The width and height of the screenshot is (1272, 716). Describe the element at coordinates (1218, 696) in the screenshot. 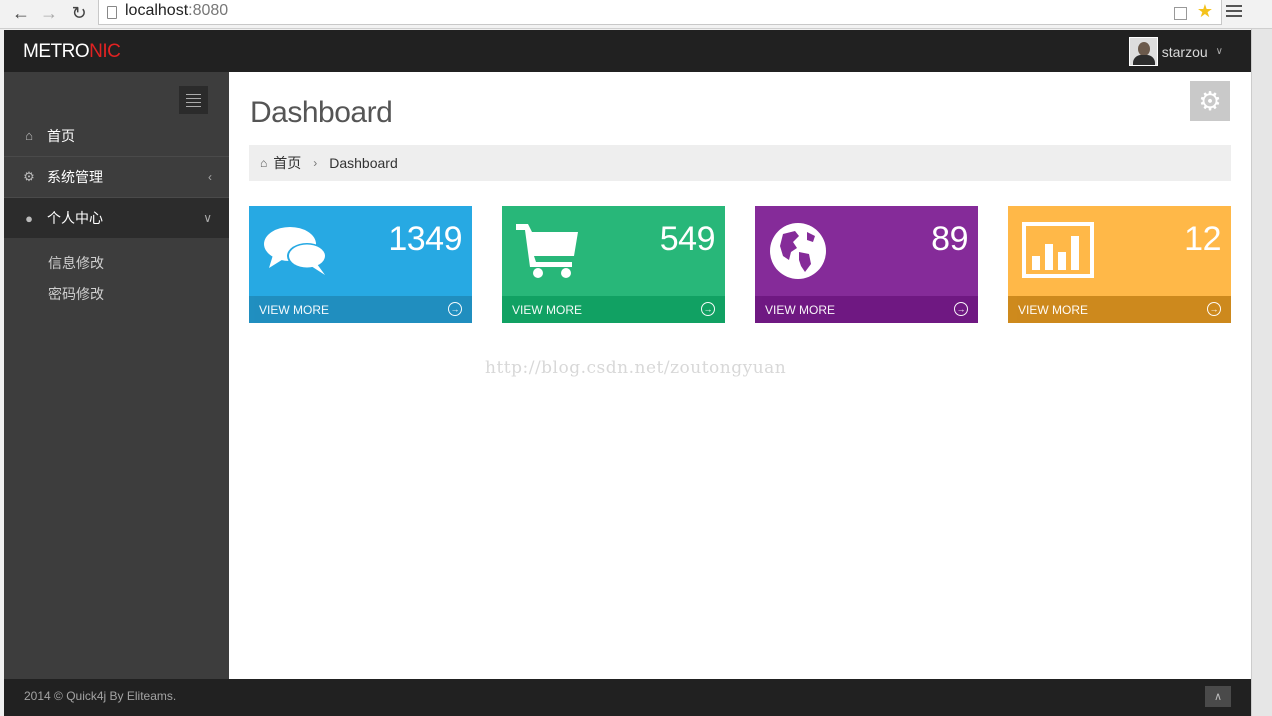

I see `scroll-top-icon: ∧` at that location.